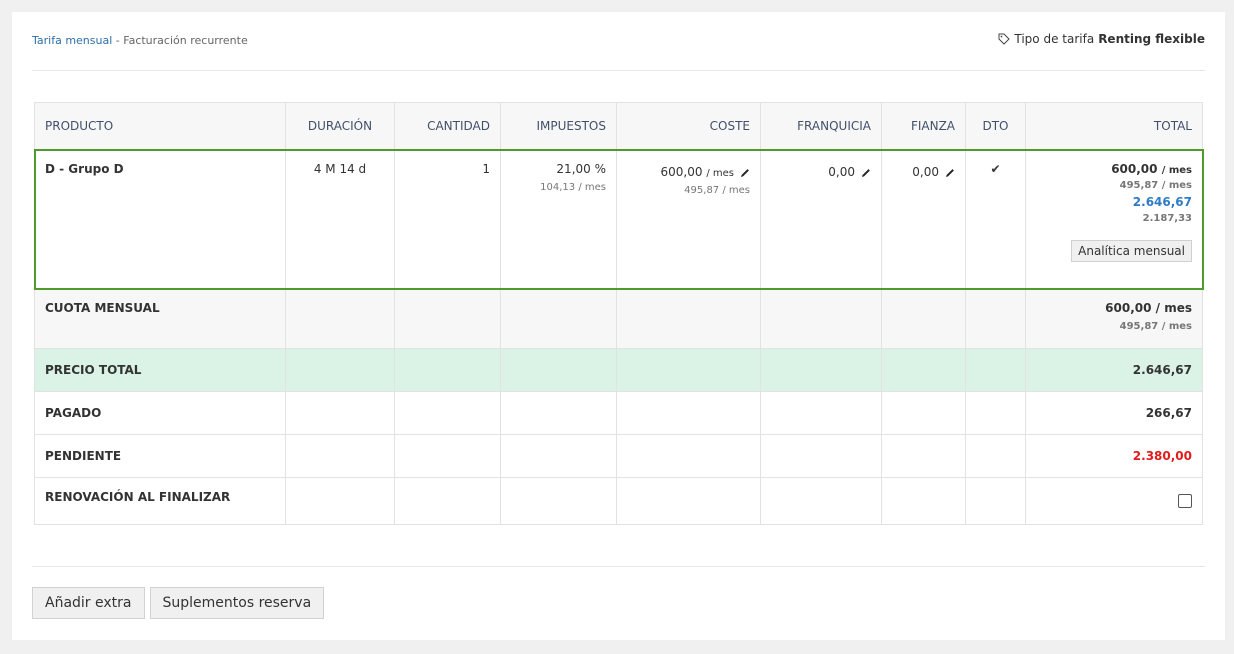 This screenshot has width=1234, height=654. Describe the element at coordinates (950, 173) in the screenshot. I see `edit-fianza-icon` at that location.